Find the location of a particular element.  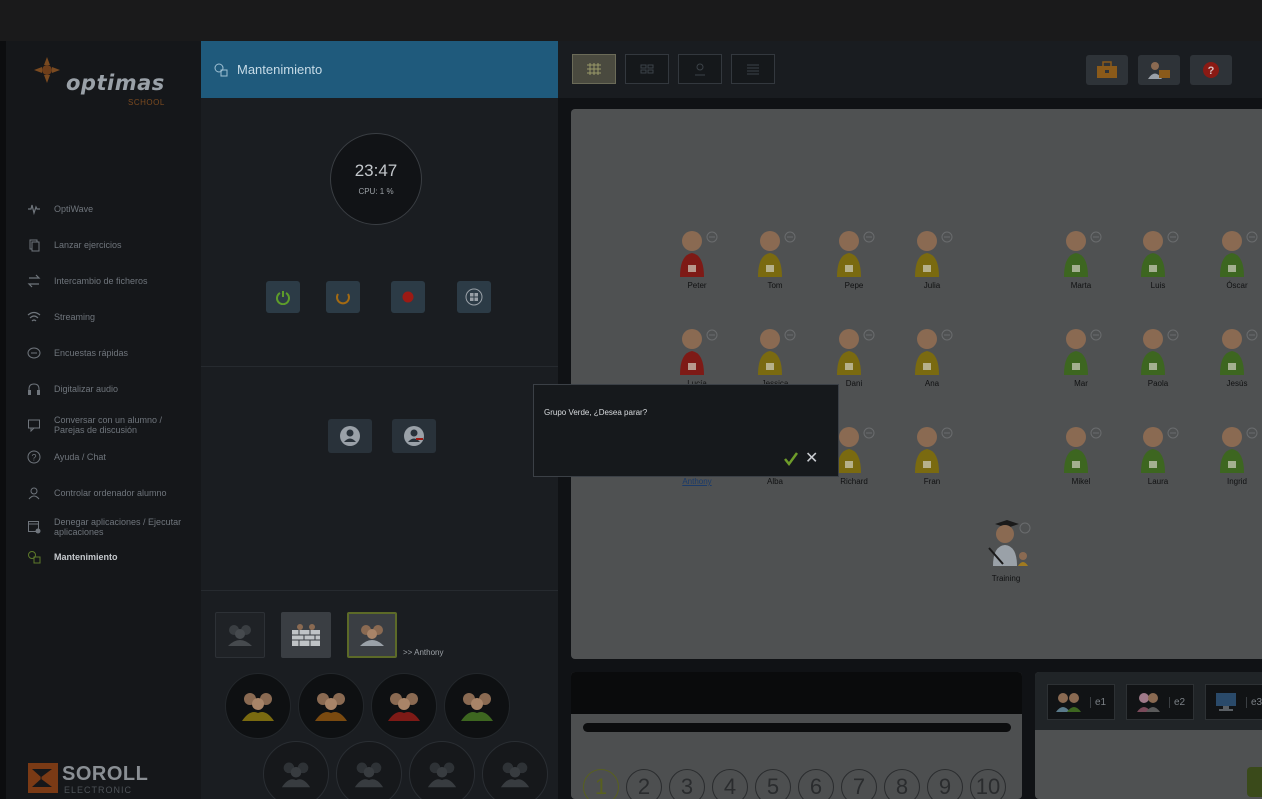

group-orange-icon is located at coordinates (331, 707).